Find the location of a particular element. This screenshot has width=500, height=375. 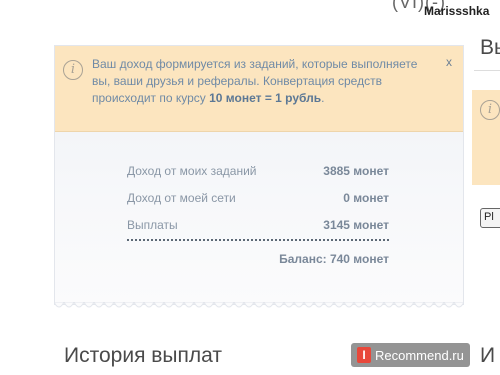

irecommend-logo-icon: I is located at coordinates (364, 355).